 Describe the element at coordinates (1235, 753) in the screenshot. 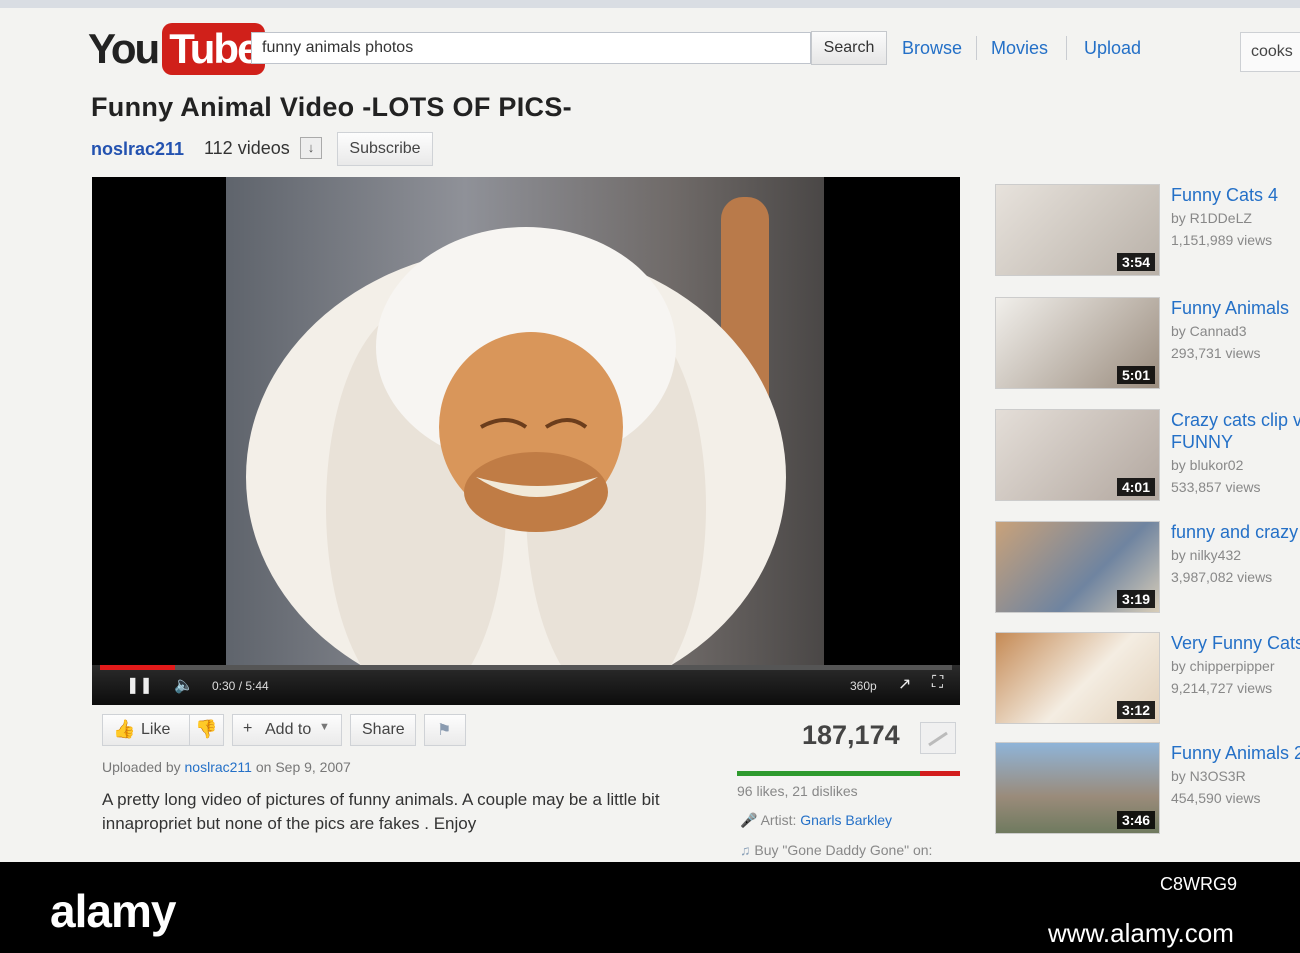

I see `related-title: Funny Animals 2` at that location.